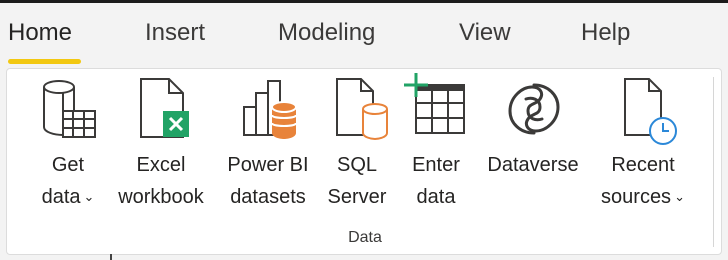  I want to click on dataverse-button: Dataverse, so click(533, 144).